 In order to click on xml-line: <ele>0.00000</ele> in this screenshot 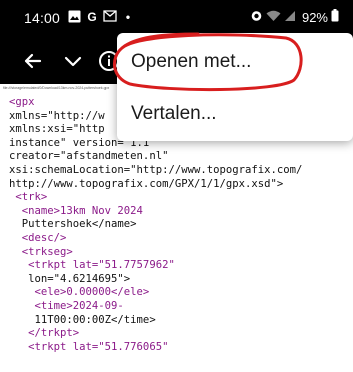, I will do `click(79, 292)`.